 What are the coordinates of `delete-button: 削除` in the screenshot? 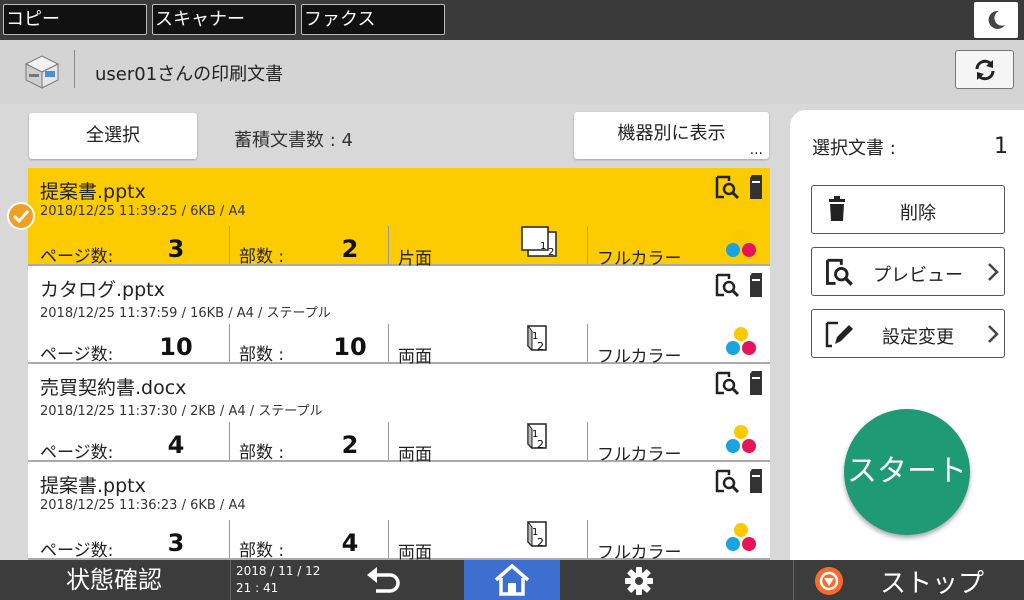 It's located at (908, 209).